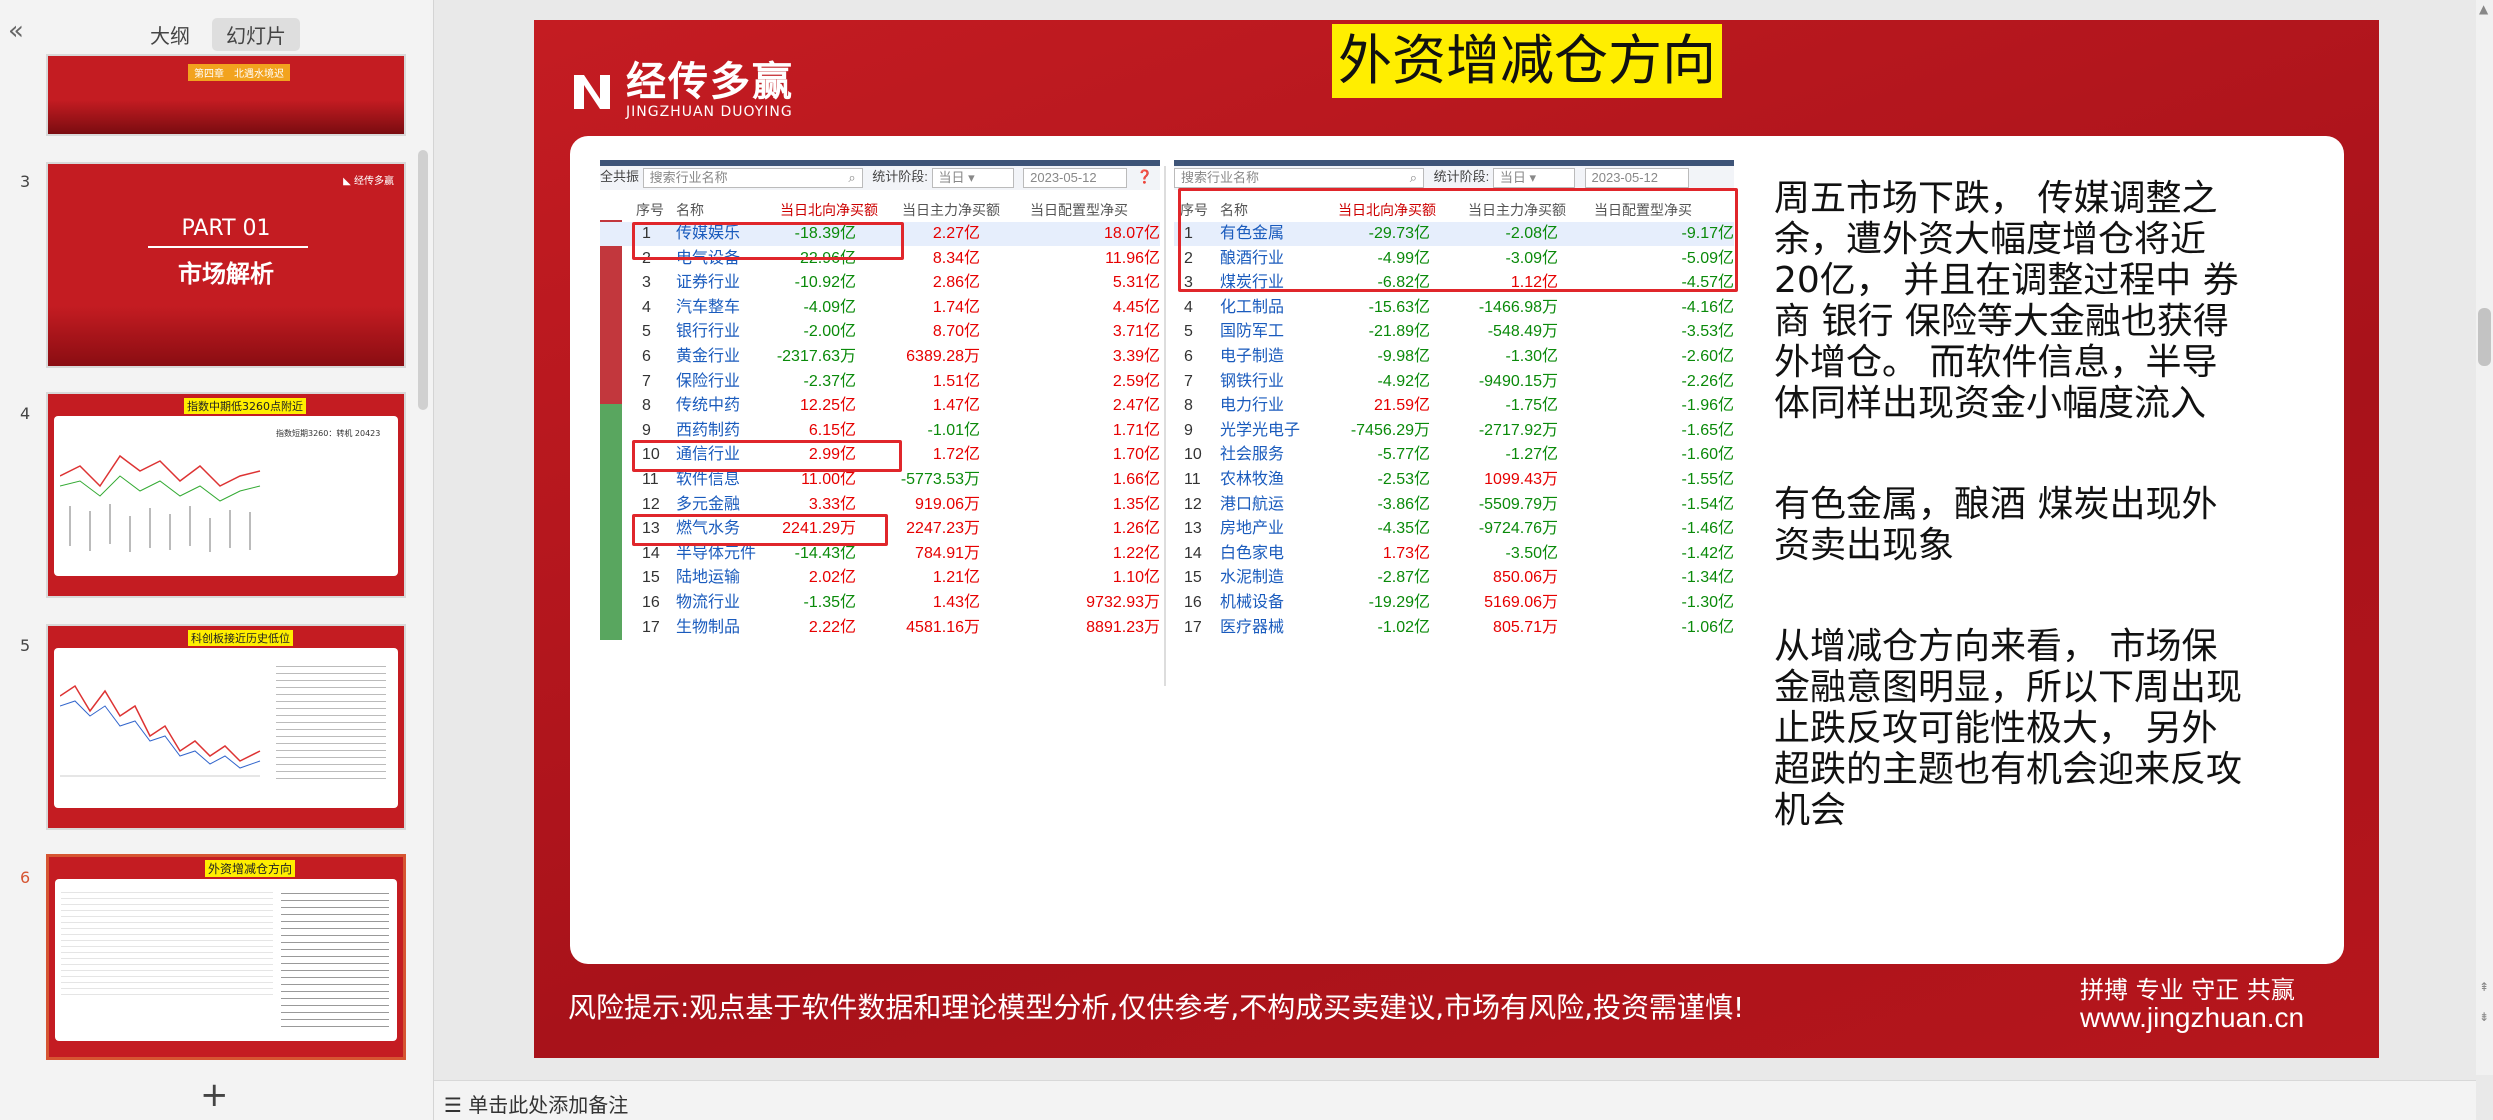 Image resolution: width=2493 pixels, height=1120 pixels. I want to click on scroll-up-icon: ▲, so click(2484, 9).